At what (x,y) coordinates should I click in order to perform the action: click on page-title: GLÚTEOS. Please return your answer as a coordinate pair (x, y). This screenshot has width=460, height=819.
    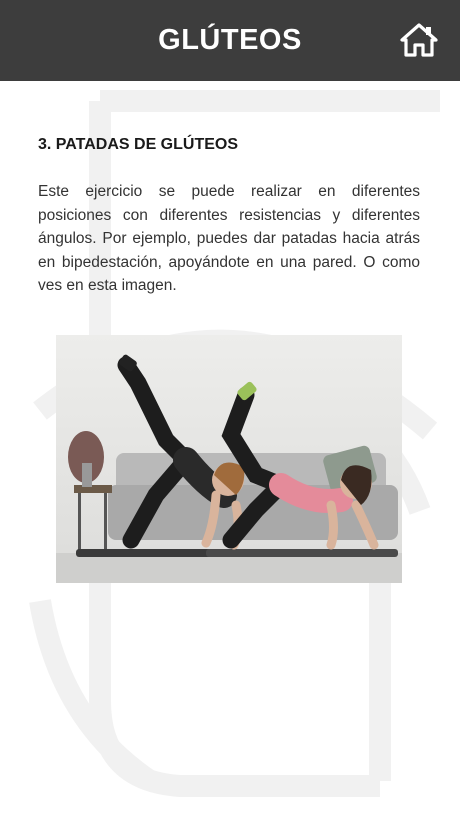
    Looking at the image, I should click on (230, 40).